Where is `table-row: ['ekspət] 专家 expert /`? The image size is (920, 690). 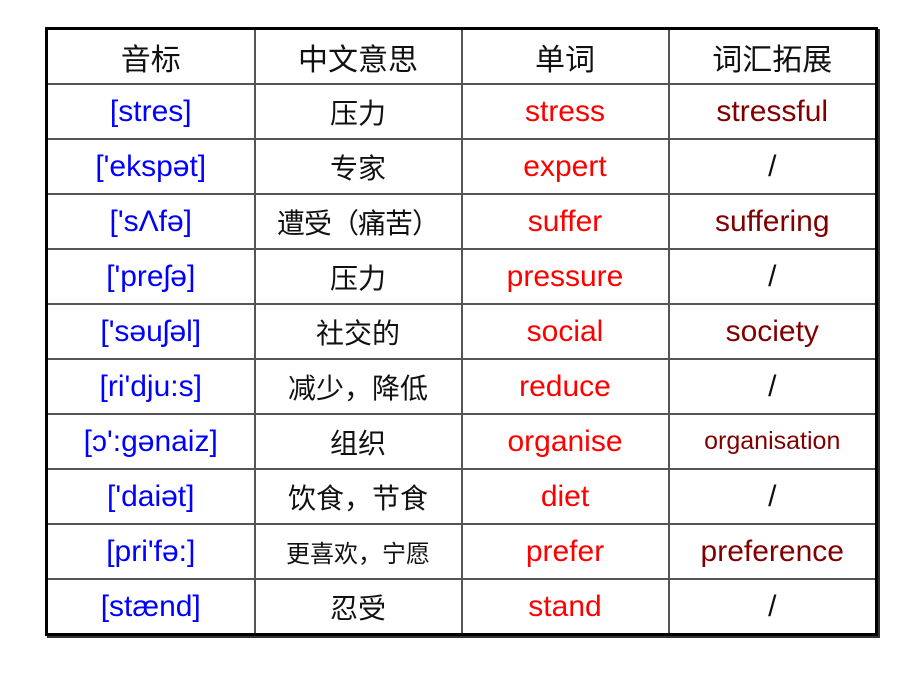 table-row: ['ekspət] 专家 expert / is located at coordinates (461, 166).